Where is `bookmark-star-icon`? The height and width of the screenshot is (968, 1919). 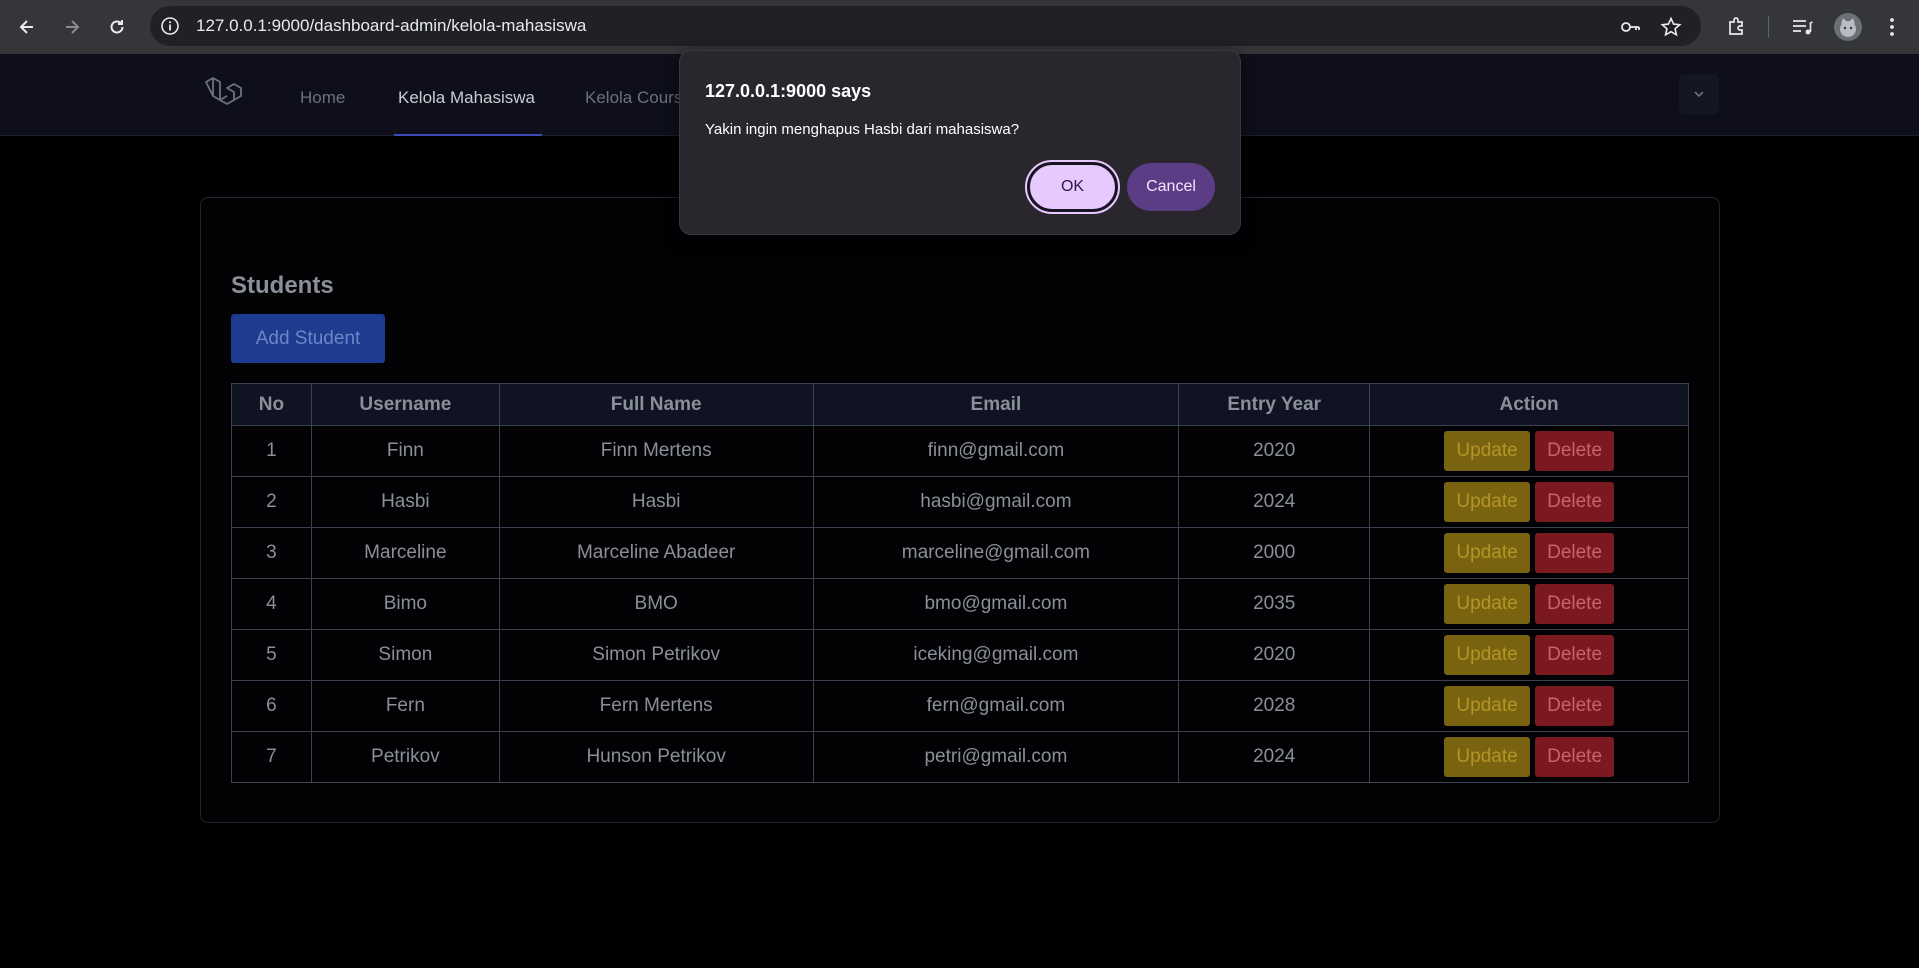 bookmark-star-icon is located at coordinates (1671, 27).